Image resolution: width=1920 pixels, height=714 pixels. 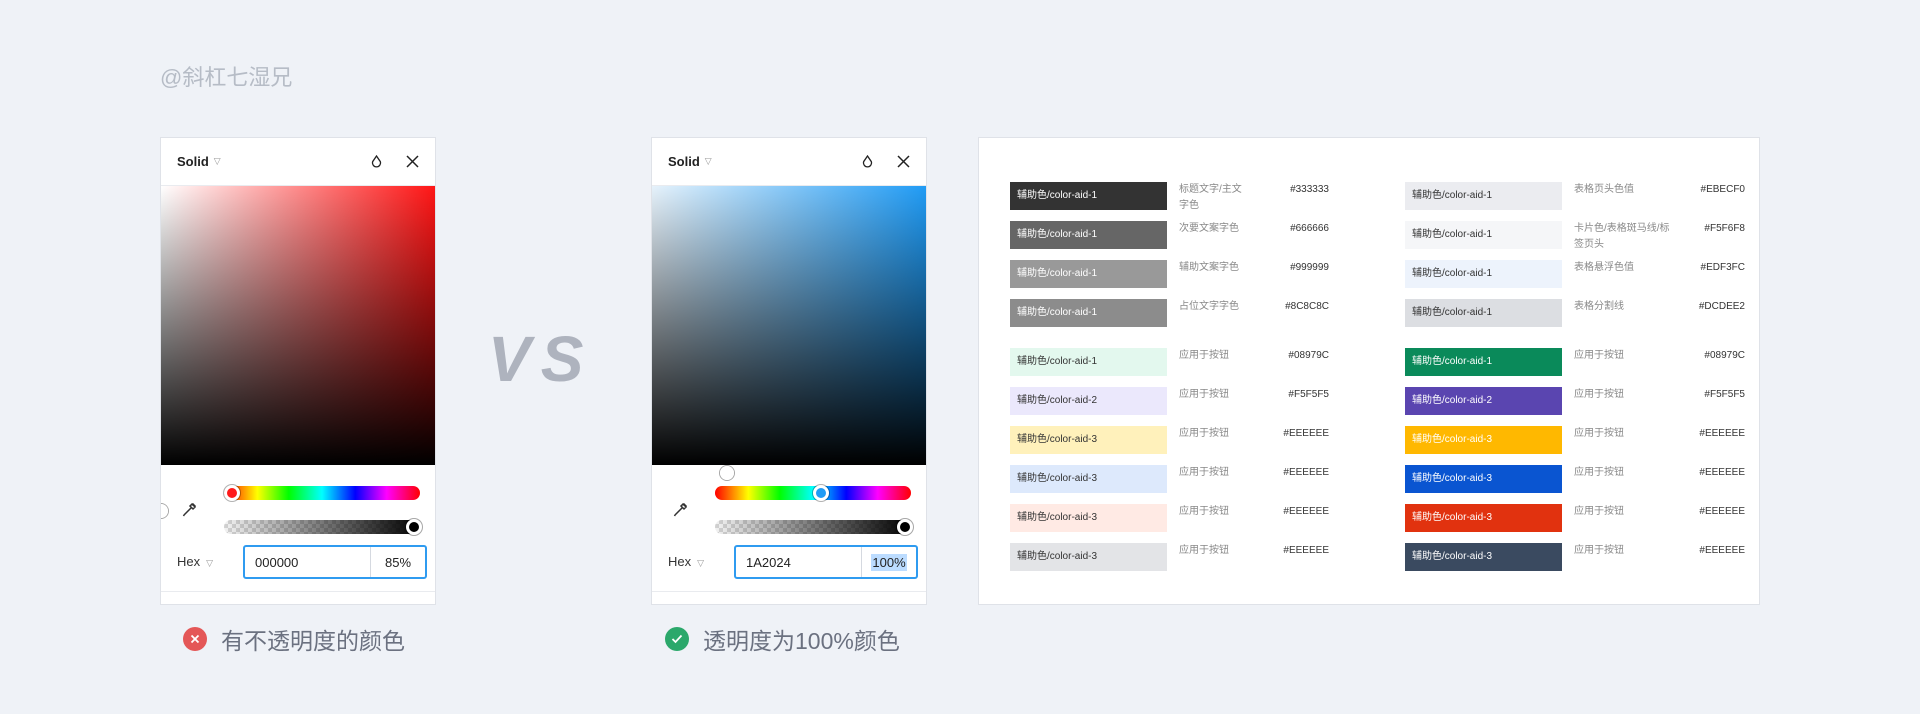 What do you see at coordinates (1604, 267) in the screenshot?
I see `token-description: 表格悬浮色值` at bounding box center [1604, 267].